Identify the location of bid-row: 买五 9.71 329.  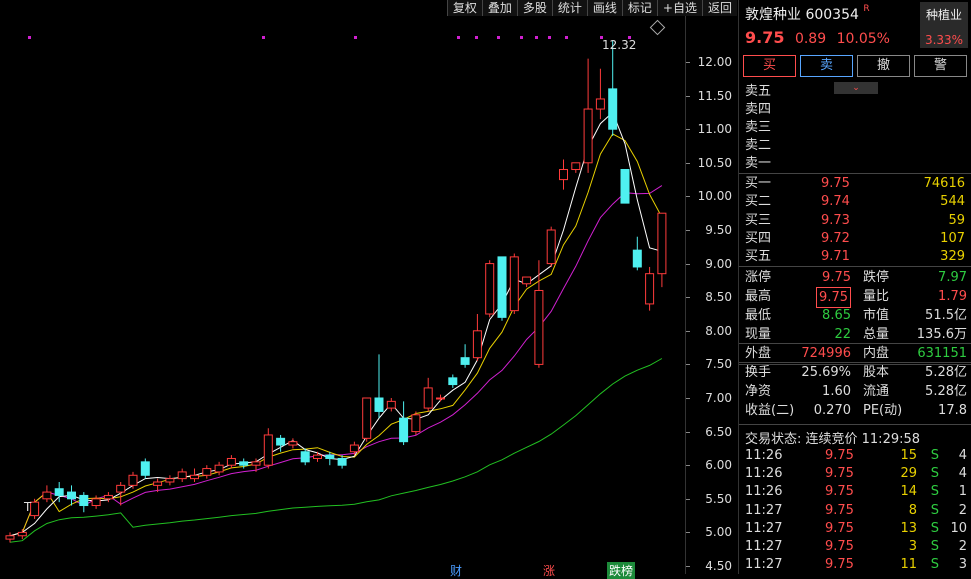
(857, 257).